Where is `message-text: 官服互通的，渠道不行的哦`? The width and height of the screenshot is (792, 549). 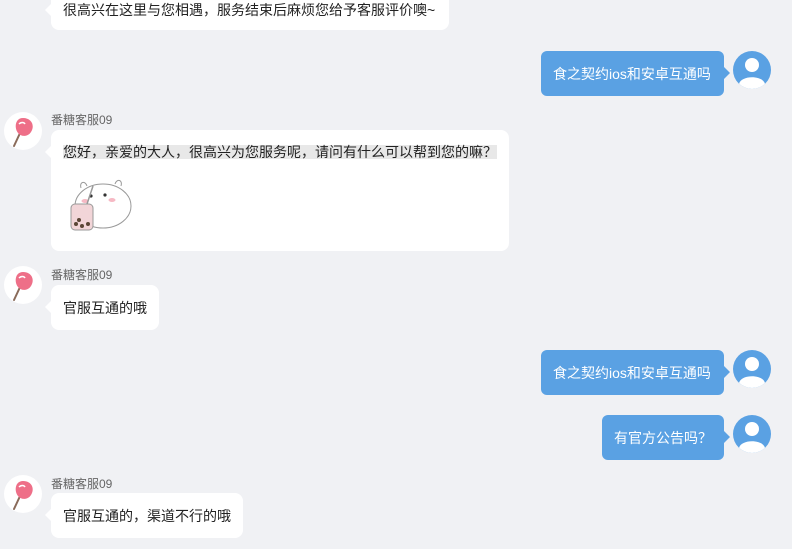 message-text: 官服互通的，渠道不行的哦 is located at coordinates (147, 516).